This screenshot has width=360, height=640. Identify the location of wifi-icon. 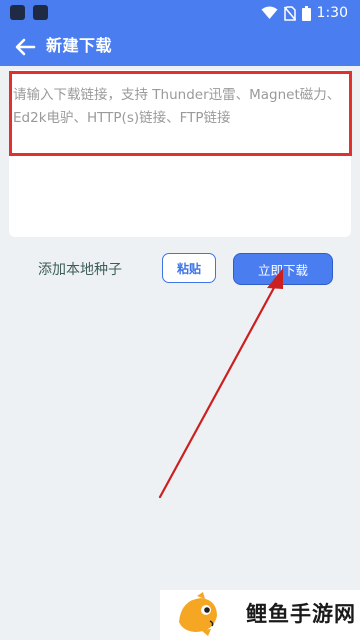
(269, 12).